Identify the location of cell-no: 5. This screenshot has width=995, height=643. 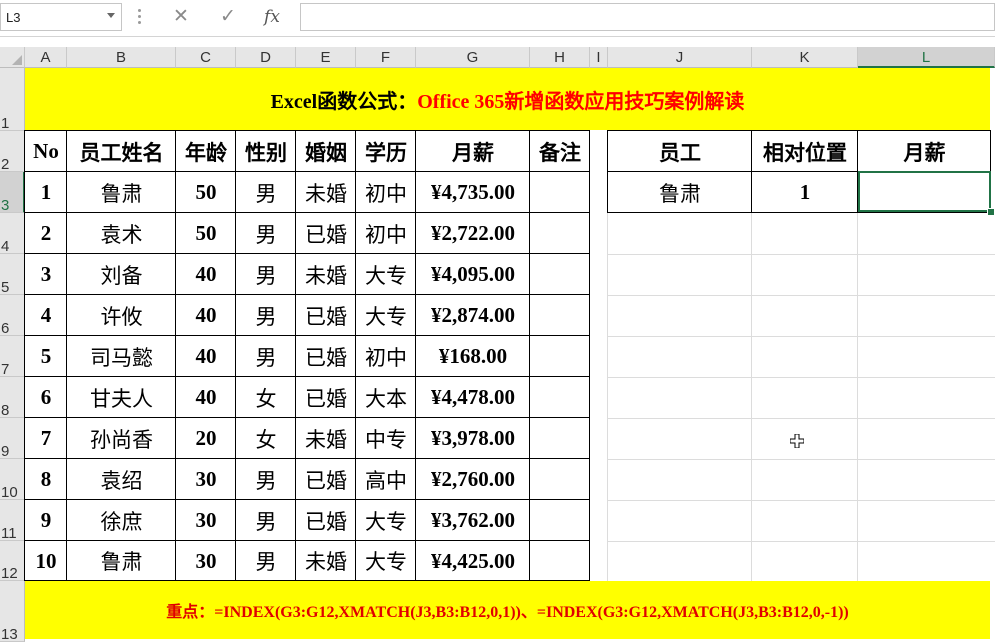
(46, 356).